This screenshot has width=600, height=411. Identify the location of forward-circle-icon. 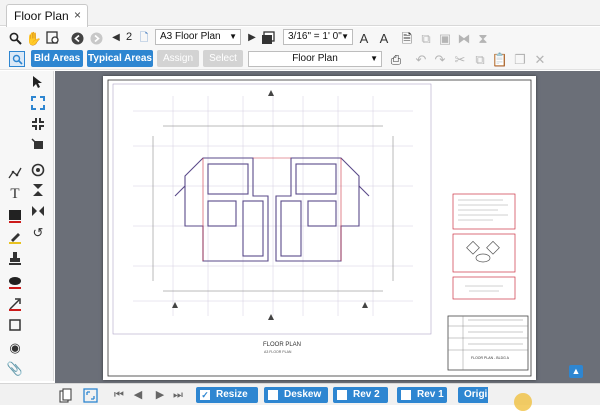
(96, 38).